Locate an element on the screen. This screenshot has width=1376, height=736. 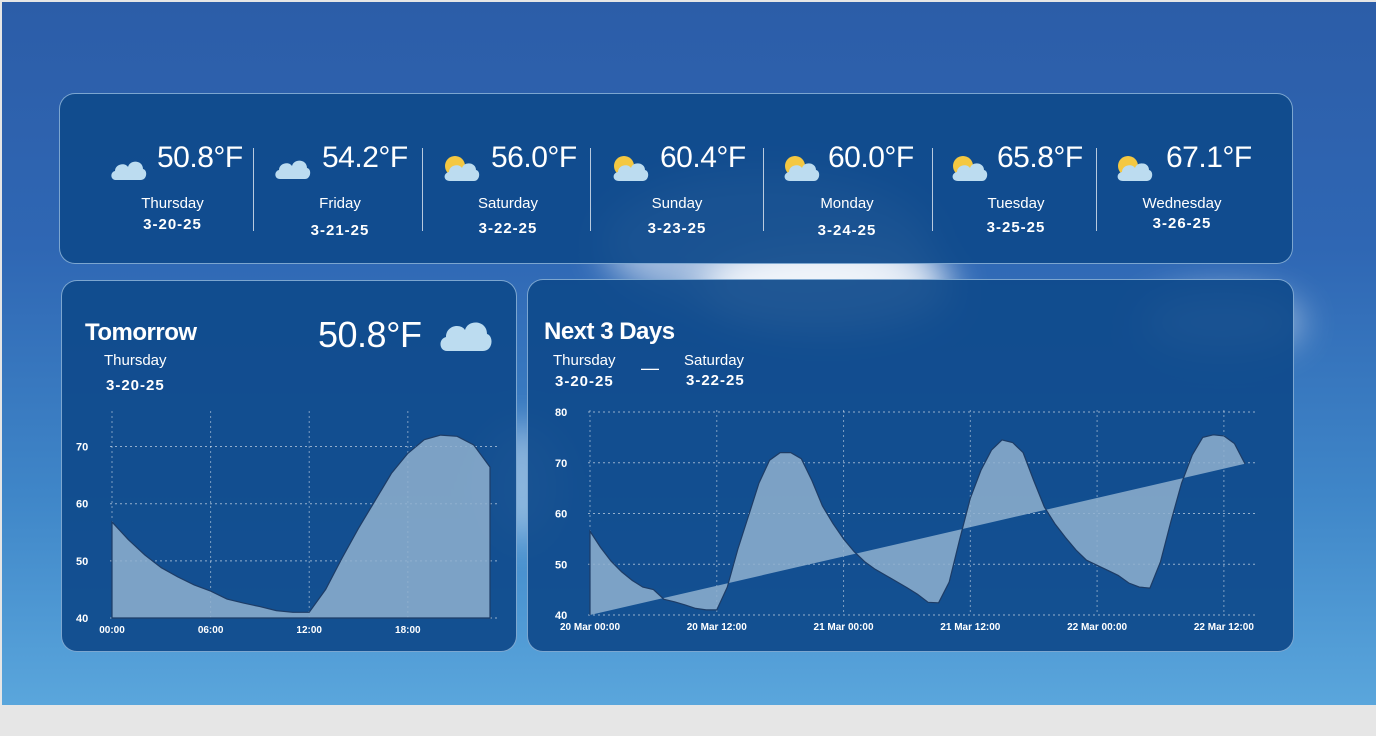
x-tick-label: 22 Mar 00:00 is located at coordinates (1097, 627).